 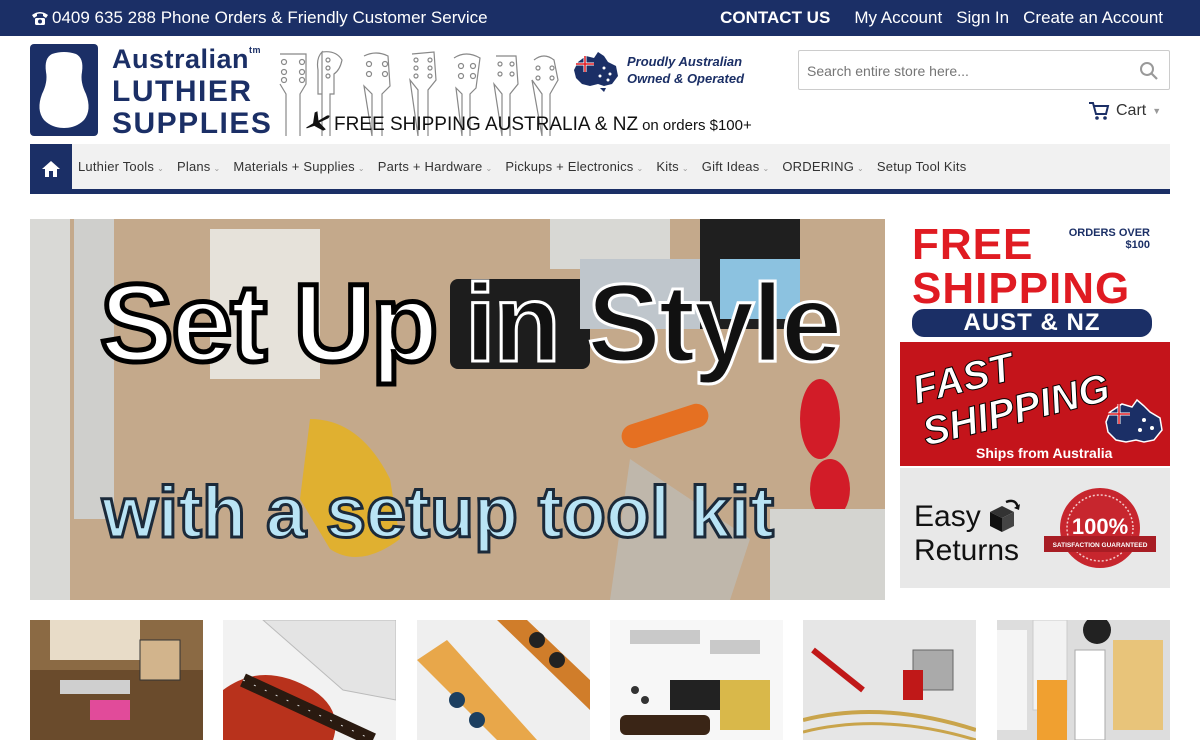 I want to click on promo-orders-line2: $100, so click(x=1137, y=245).